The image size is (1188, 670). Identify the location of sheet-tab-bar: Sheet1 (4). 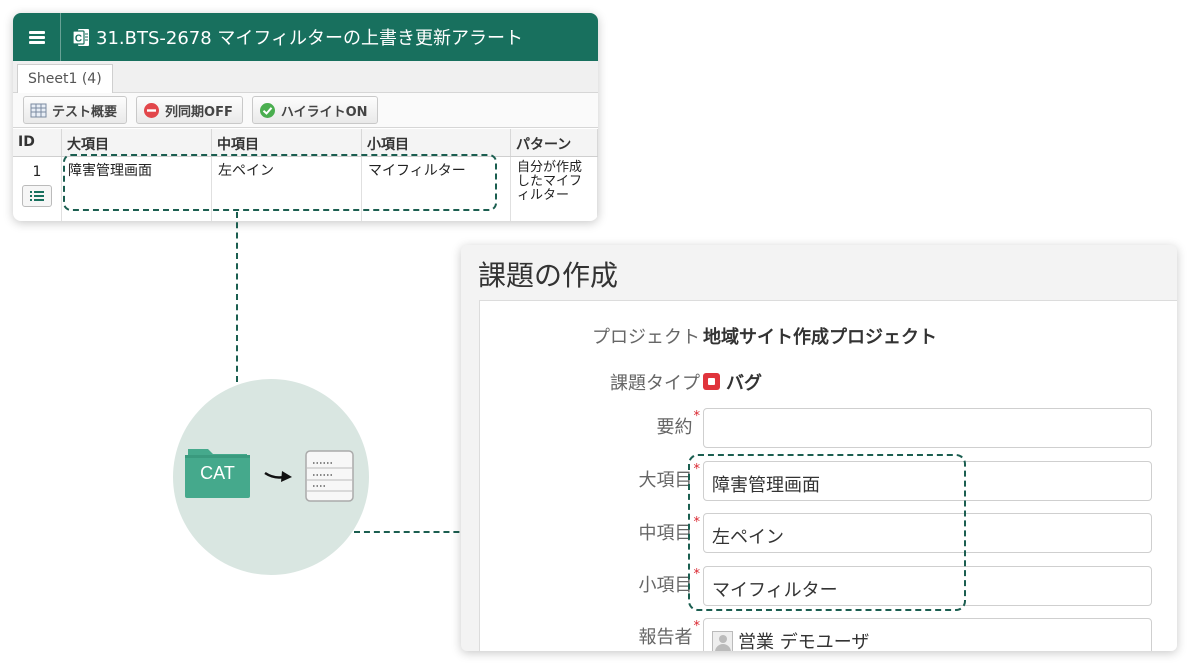
(305, 77).